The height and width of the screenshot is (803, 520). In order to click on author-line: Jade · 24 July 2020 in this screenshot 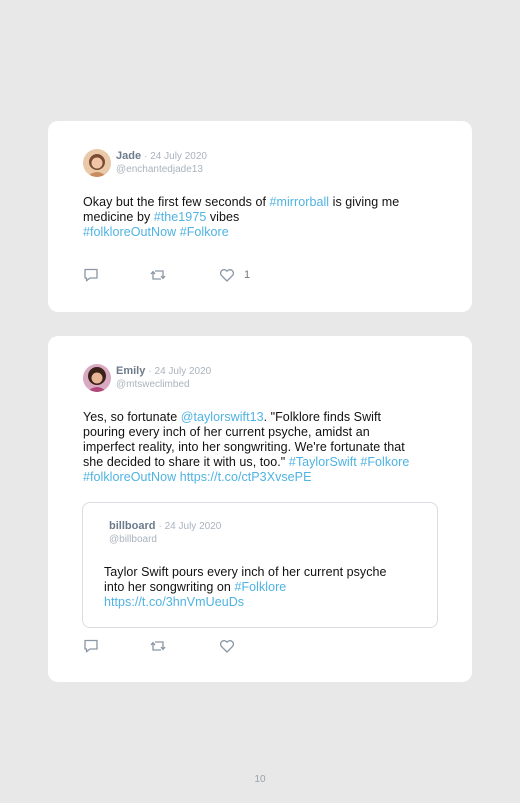, I will do `click(161, 156)`.